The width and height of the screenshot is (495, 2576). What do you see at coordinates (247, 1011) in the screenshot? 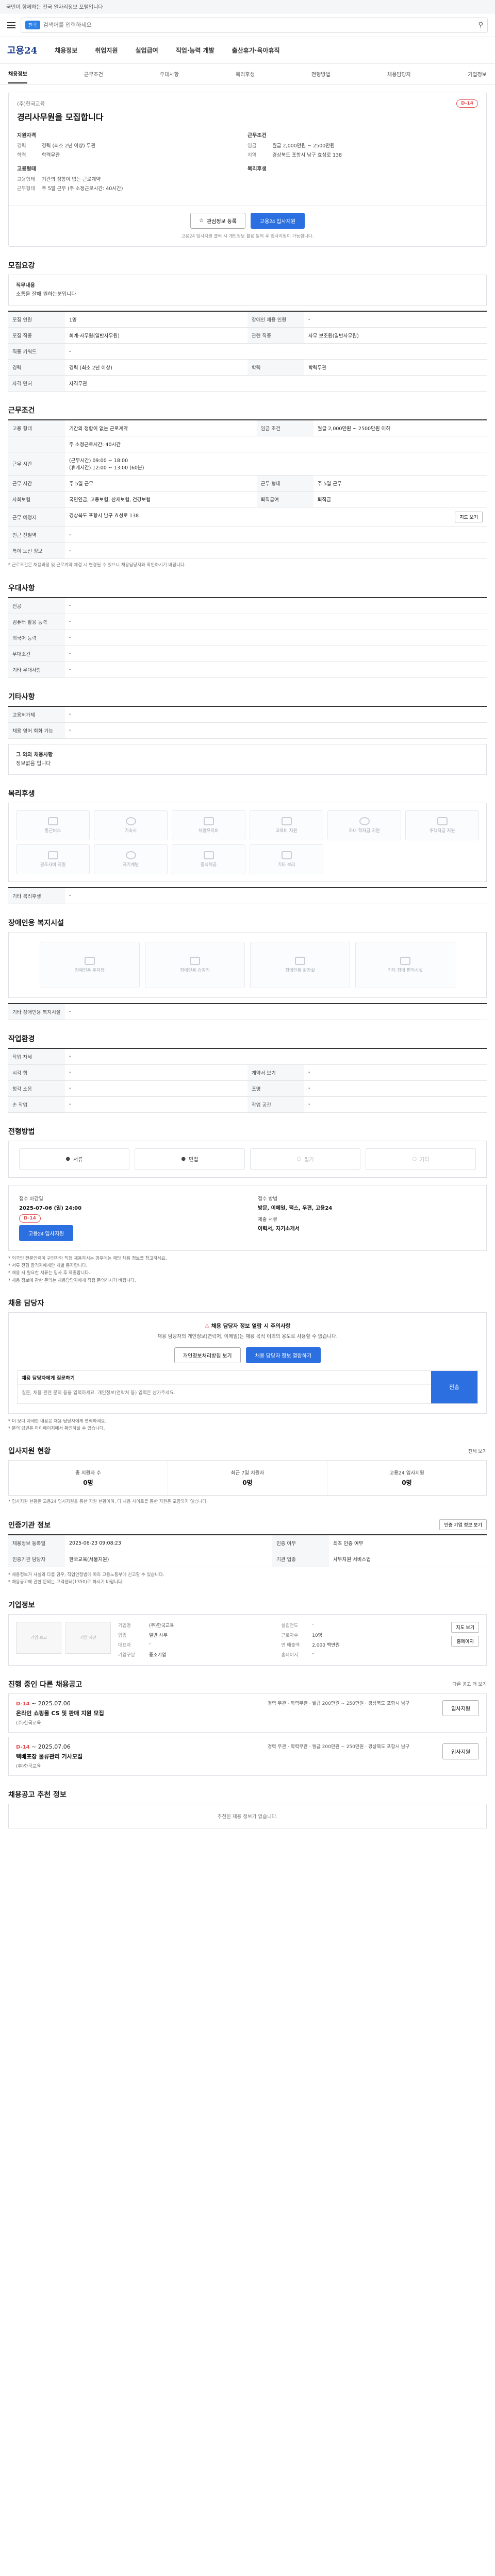
I see `disability-etc-table: 기타 장애인용 복지시설 -` at bounding box center [247, 1011].